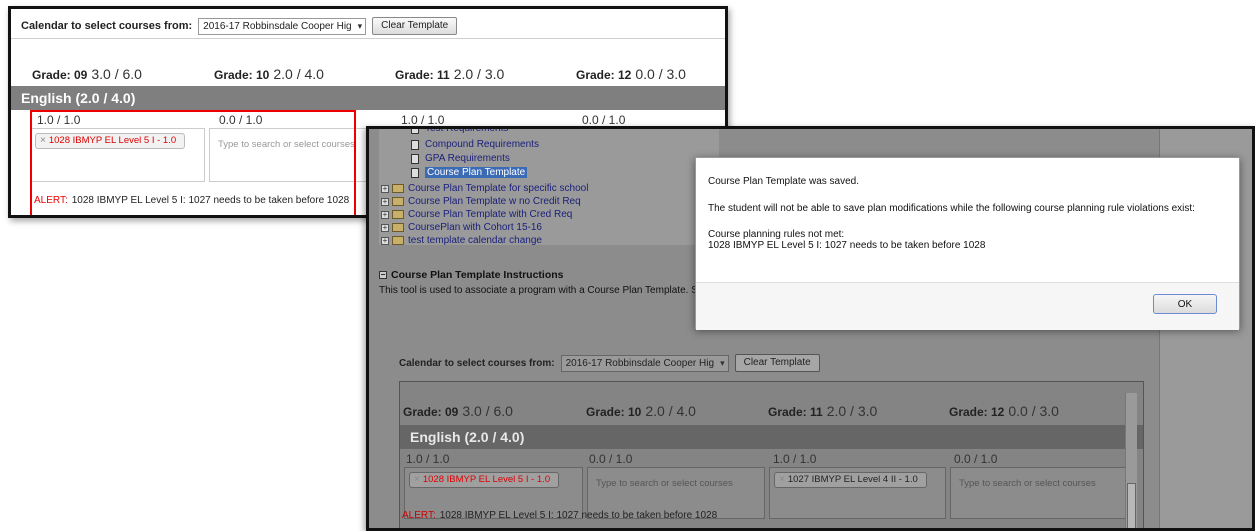 This screenshot has height=531, width=1255. I want to click on course-cell-grade-12: Type to search or select courses, so click(1040, 493).